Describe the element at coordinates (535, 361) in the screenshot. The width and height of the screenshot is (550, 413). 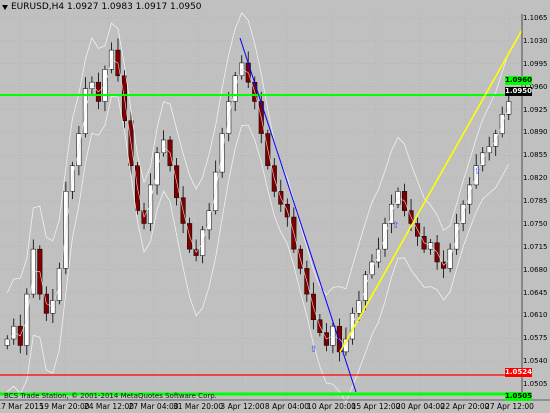
I see `price-tick-label: 1.0540` at that location.